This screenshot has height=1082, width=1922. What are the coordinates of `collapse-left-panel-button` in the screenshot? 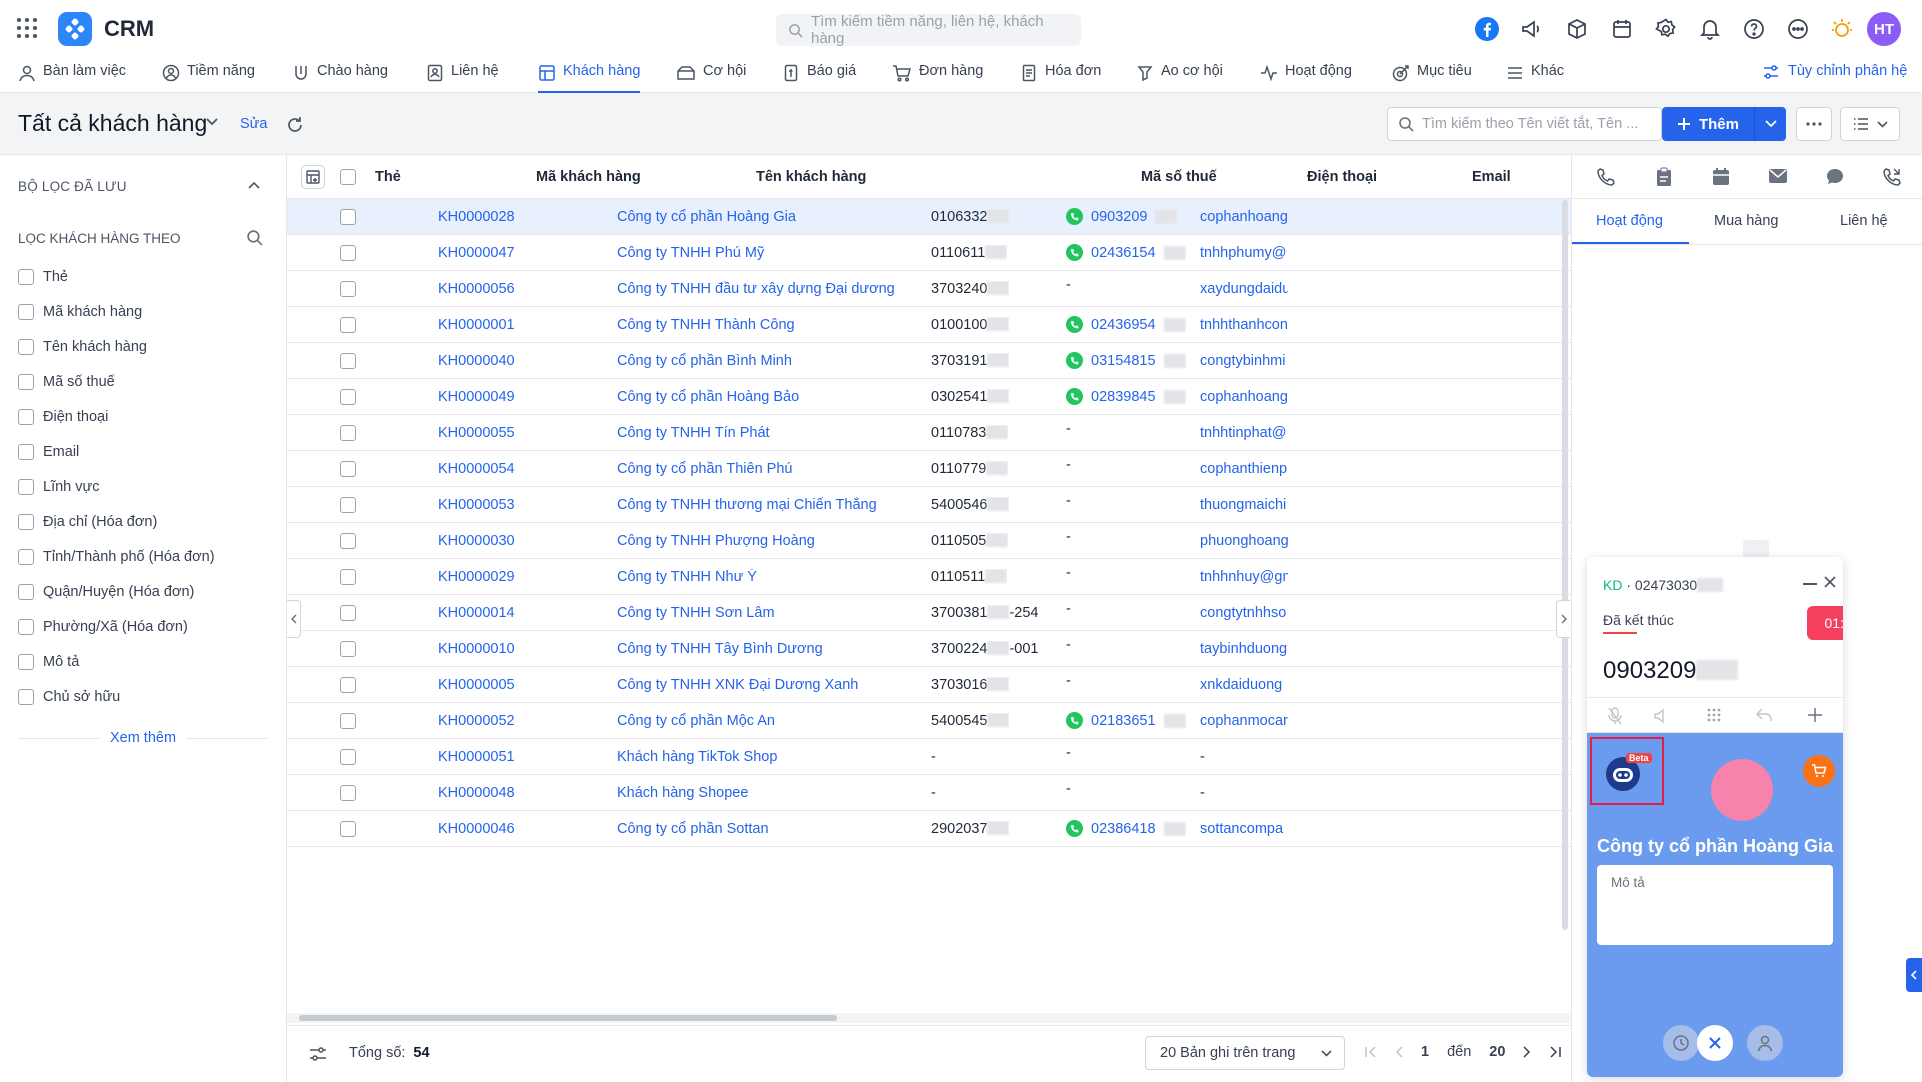 It's located at (294, 619).